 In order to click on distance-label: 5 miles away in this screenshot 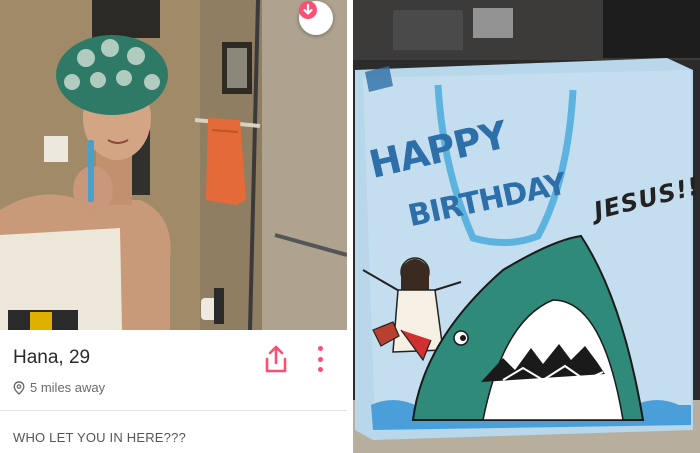, I will do `click(68, 387)`.